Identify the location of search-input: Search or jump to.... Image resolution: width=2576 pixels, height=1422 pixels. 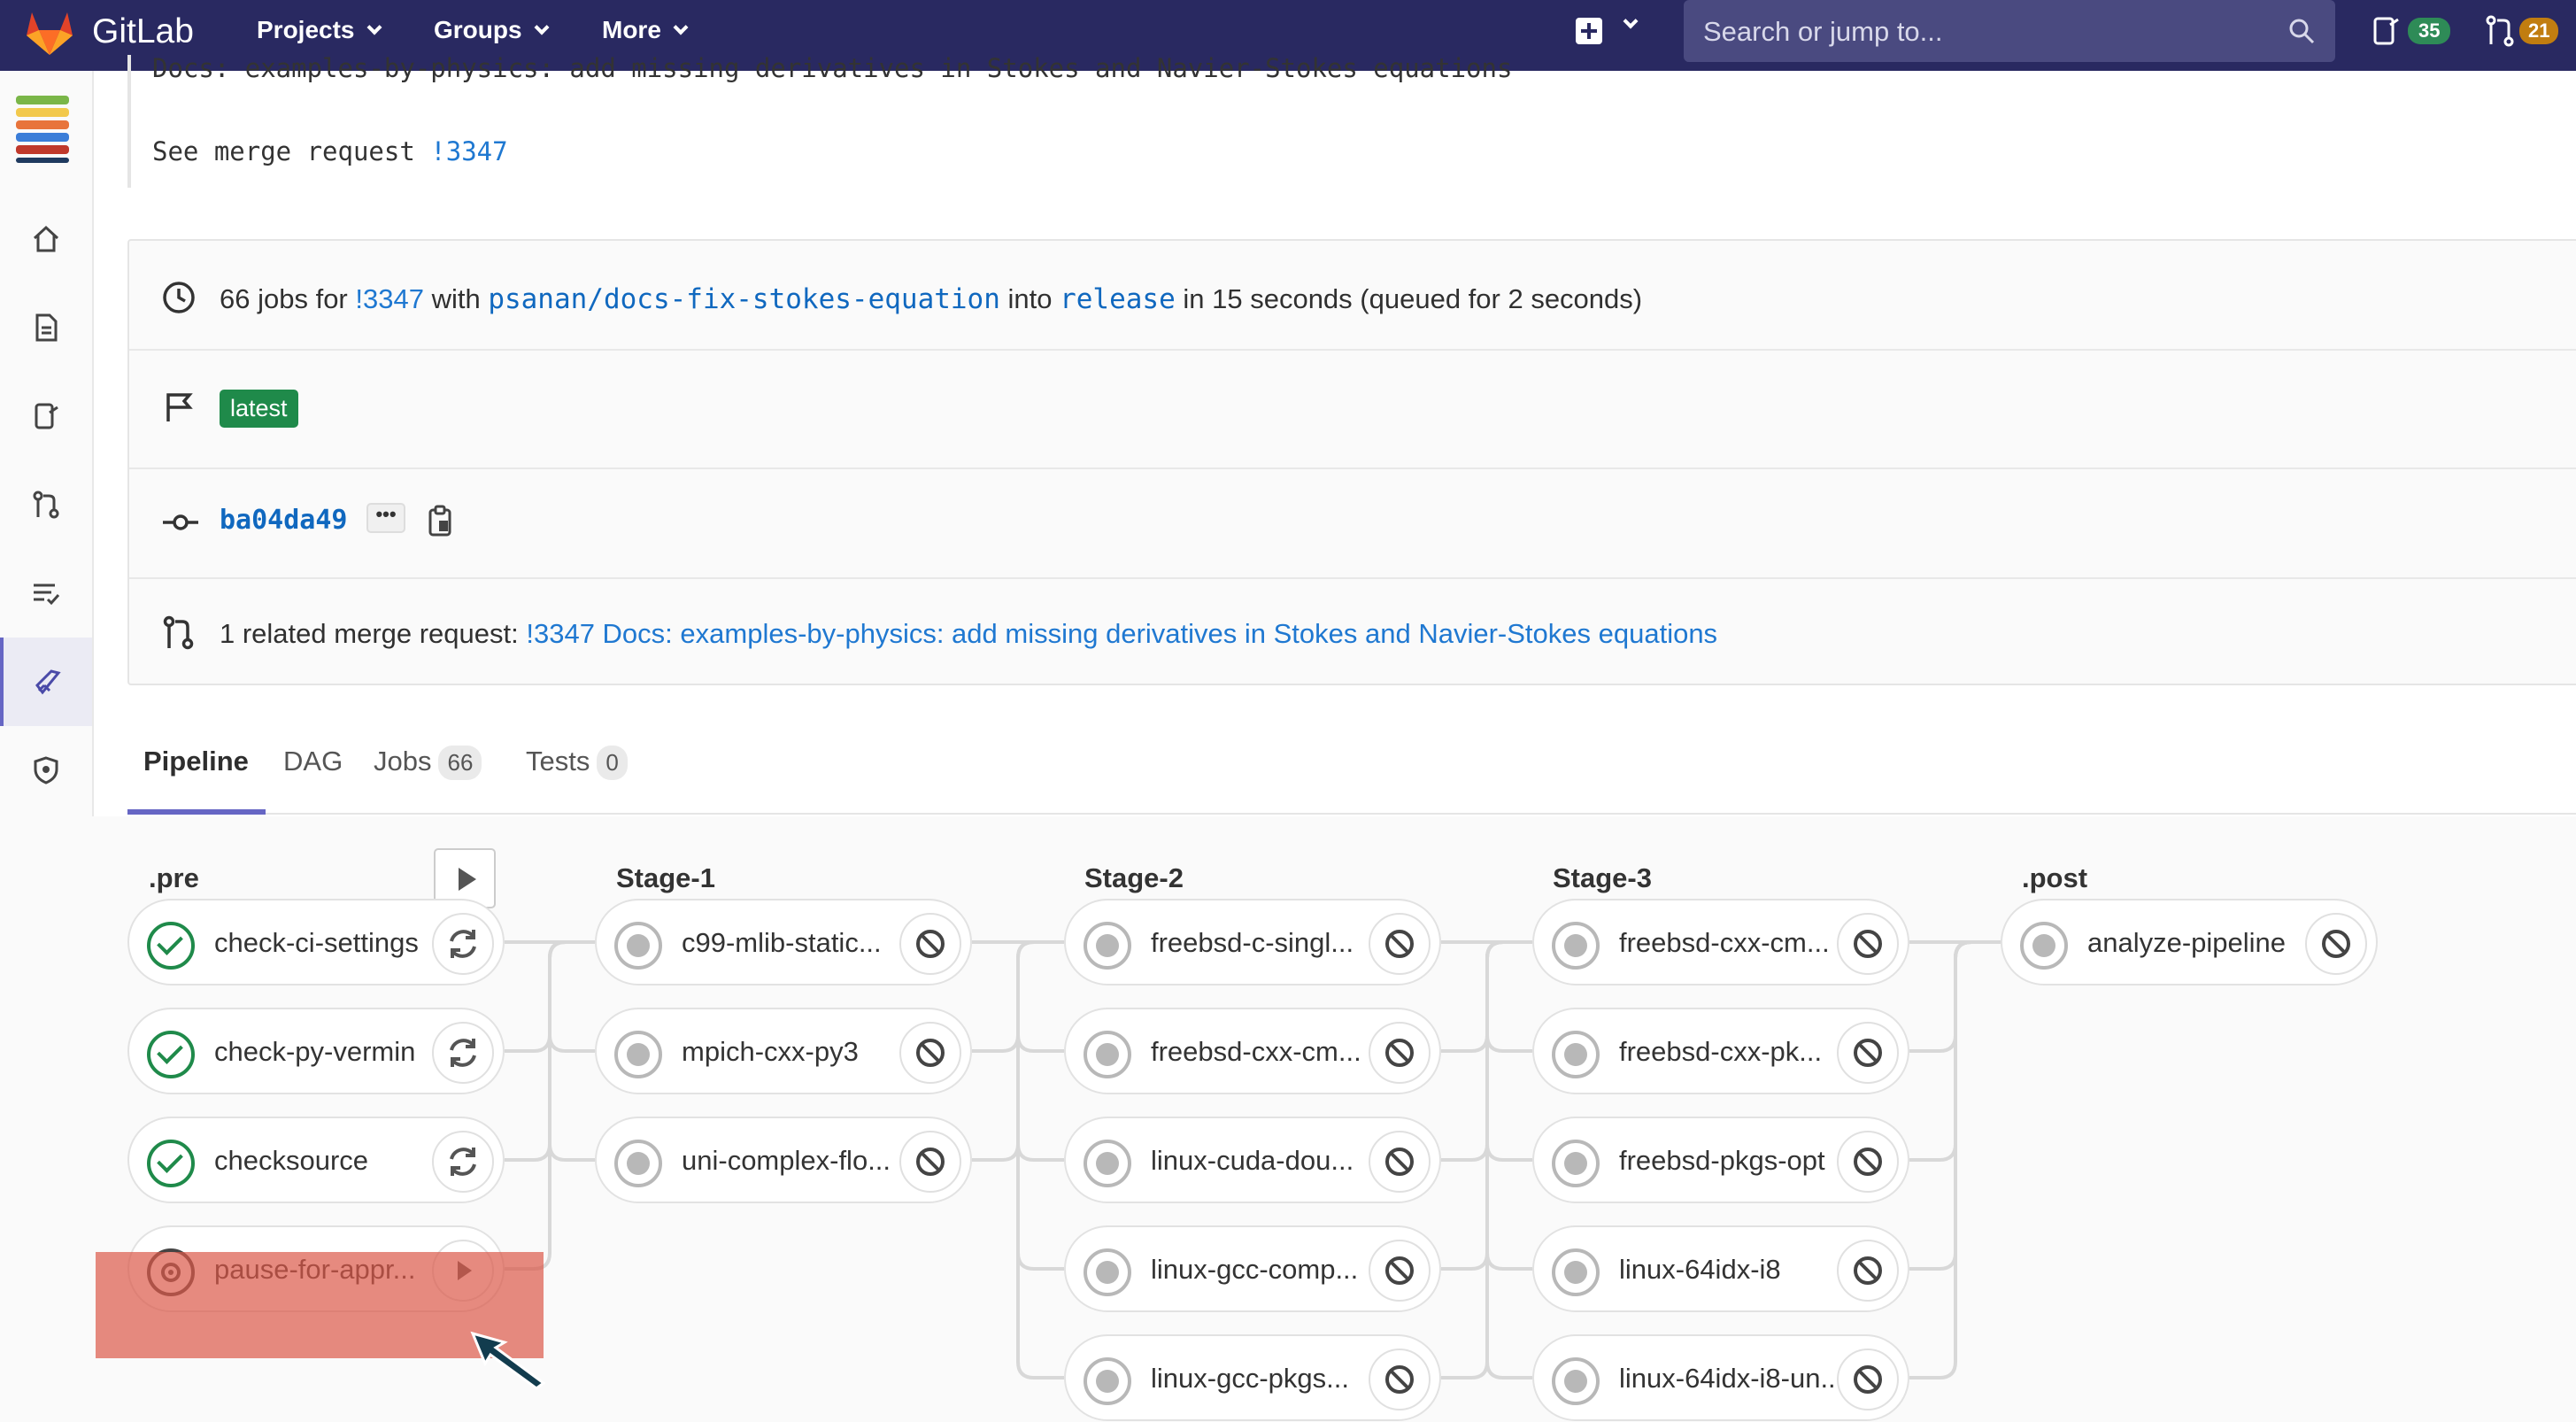
(2009, 31).